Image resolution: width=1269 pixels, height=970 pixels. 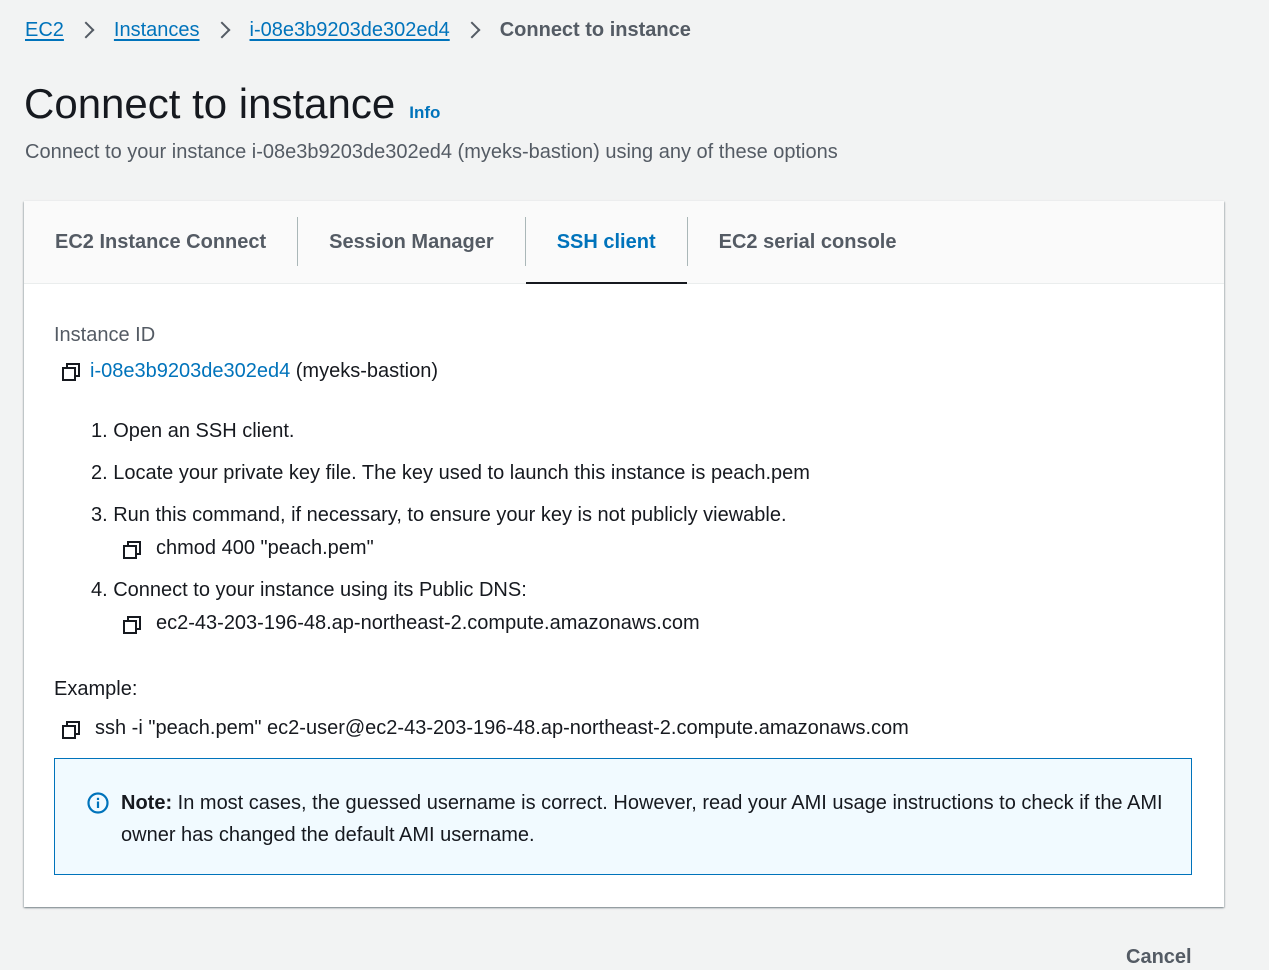 I want to click on breadcrumb-instances-link: Instances, so click(x=157, y=30).